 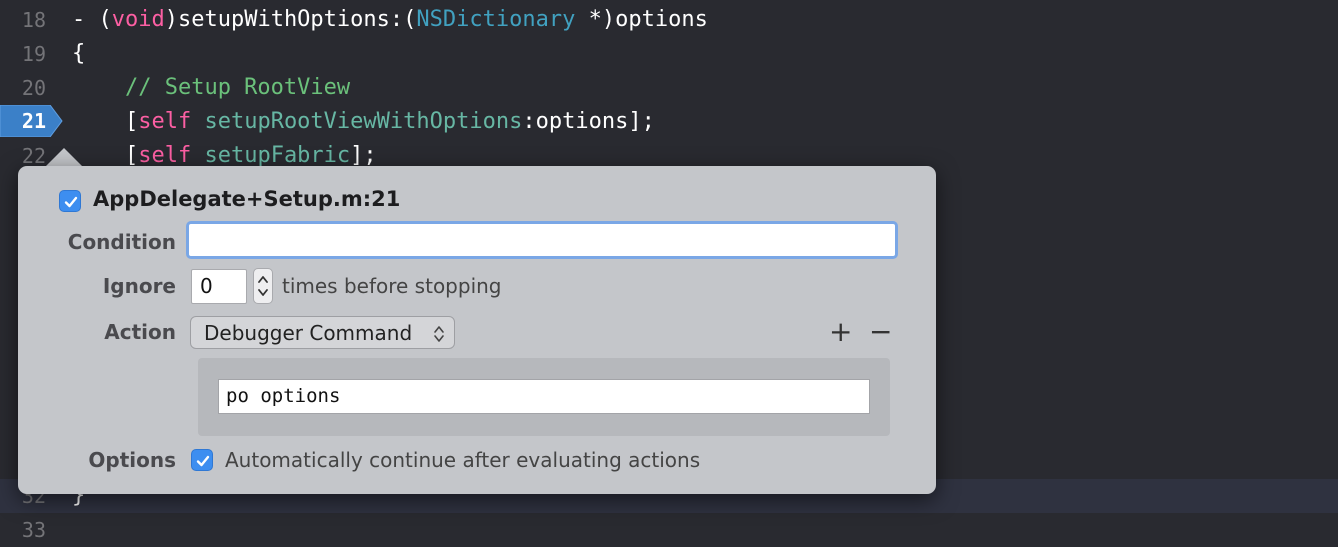 I want to click on code-token: void, so click(x=138, y=19).